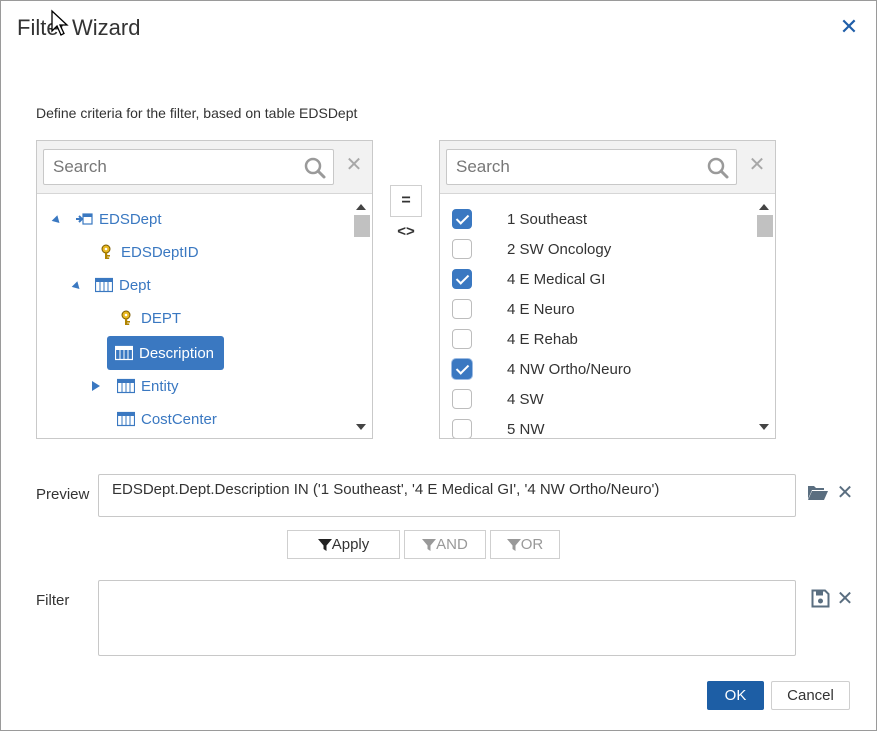 Image resolution: width=881 pixels, height=733 pixels. I want to click on close-icon: ✕, so click(849, 27).